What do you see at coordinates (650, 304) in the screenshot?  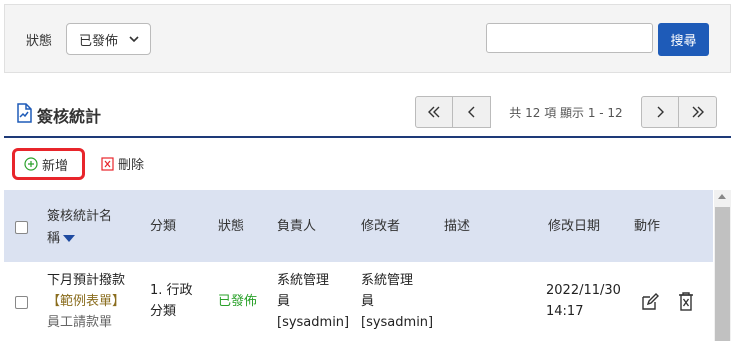 I see `edit-icon` at bounding box center [650, 304].